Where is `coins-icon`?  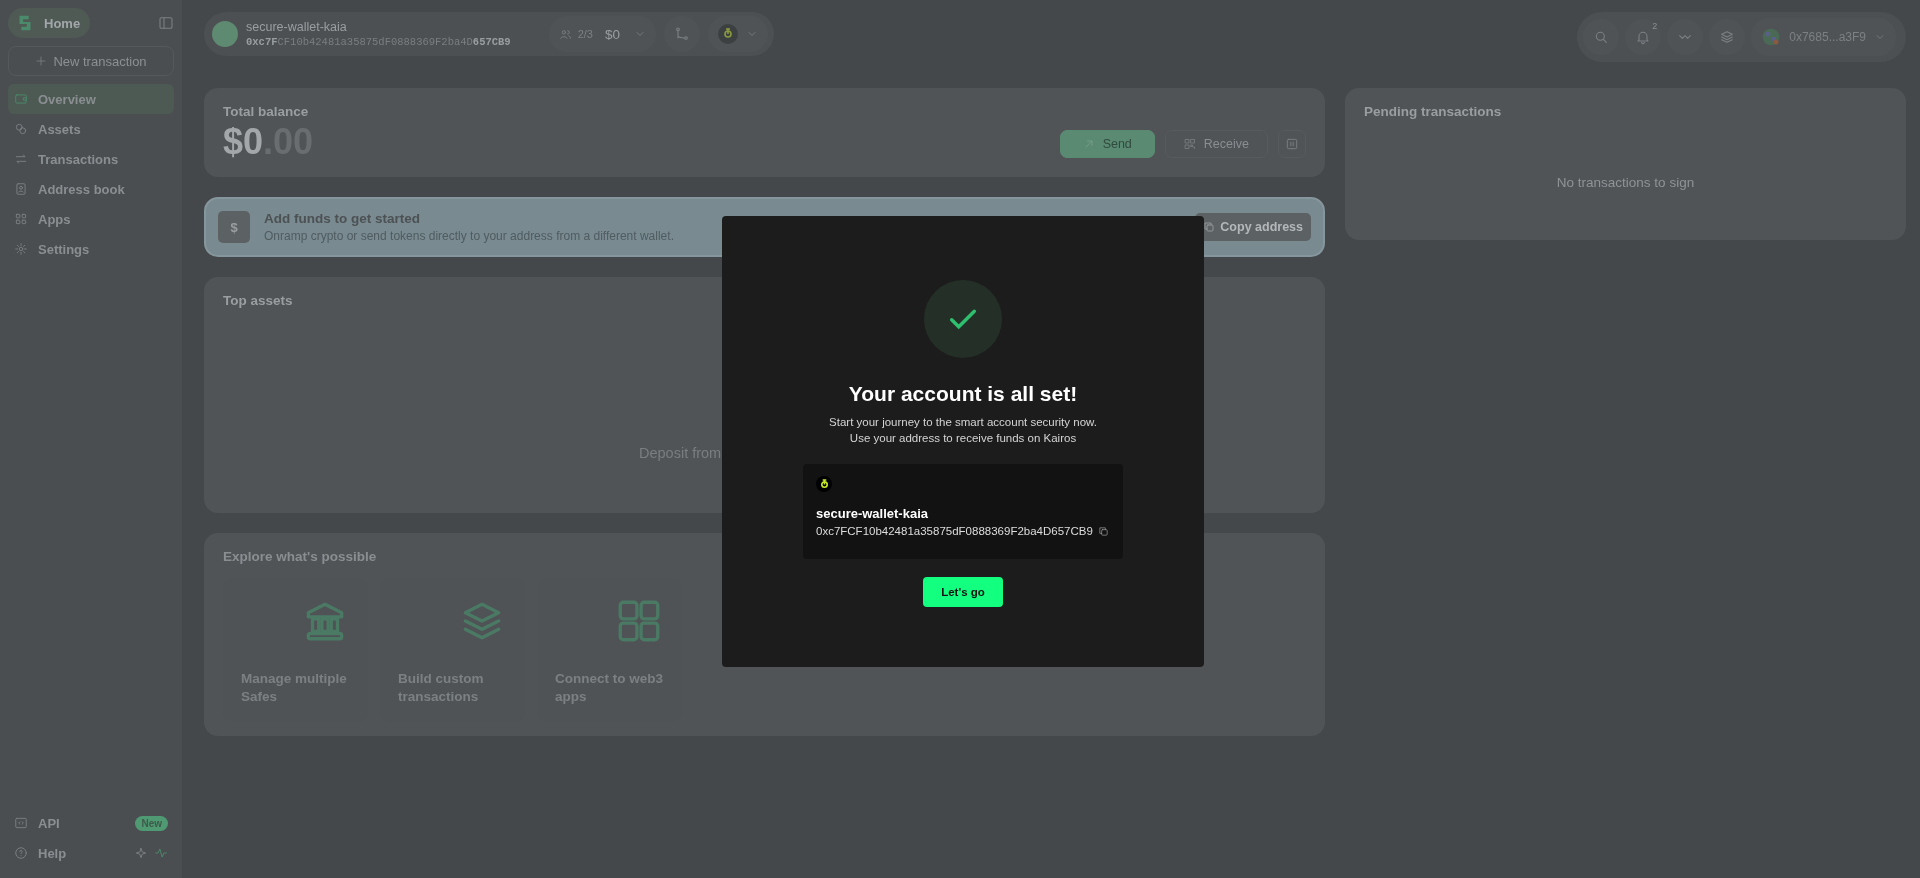
coins-icon is located at coordinates (21, 129).